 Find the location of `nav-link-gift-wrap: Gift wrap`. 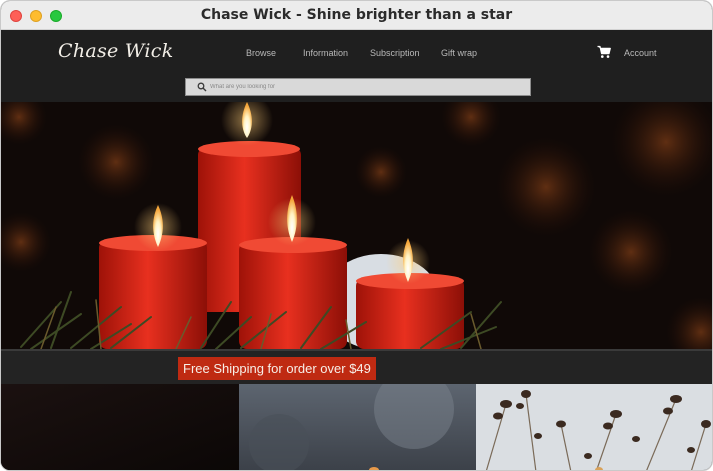

nav-link-gift-wrap: Gift wrap is located at coordinates (459, 53).